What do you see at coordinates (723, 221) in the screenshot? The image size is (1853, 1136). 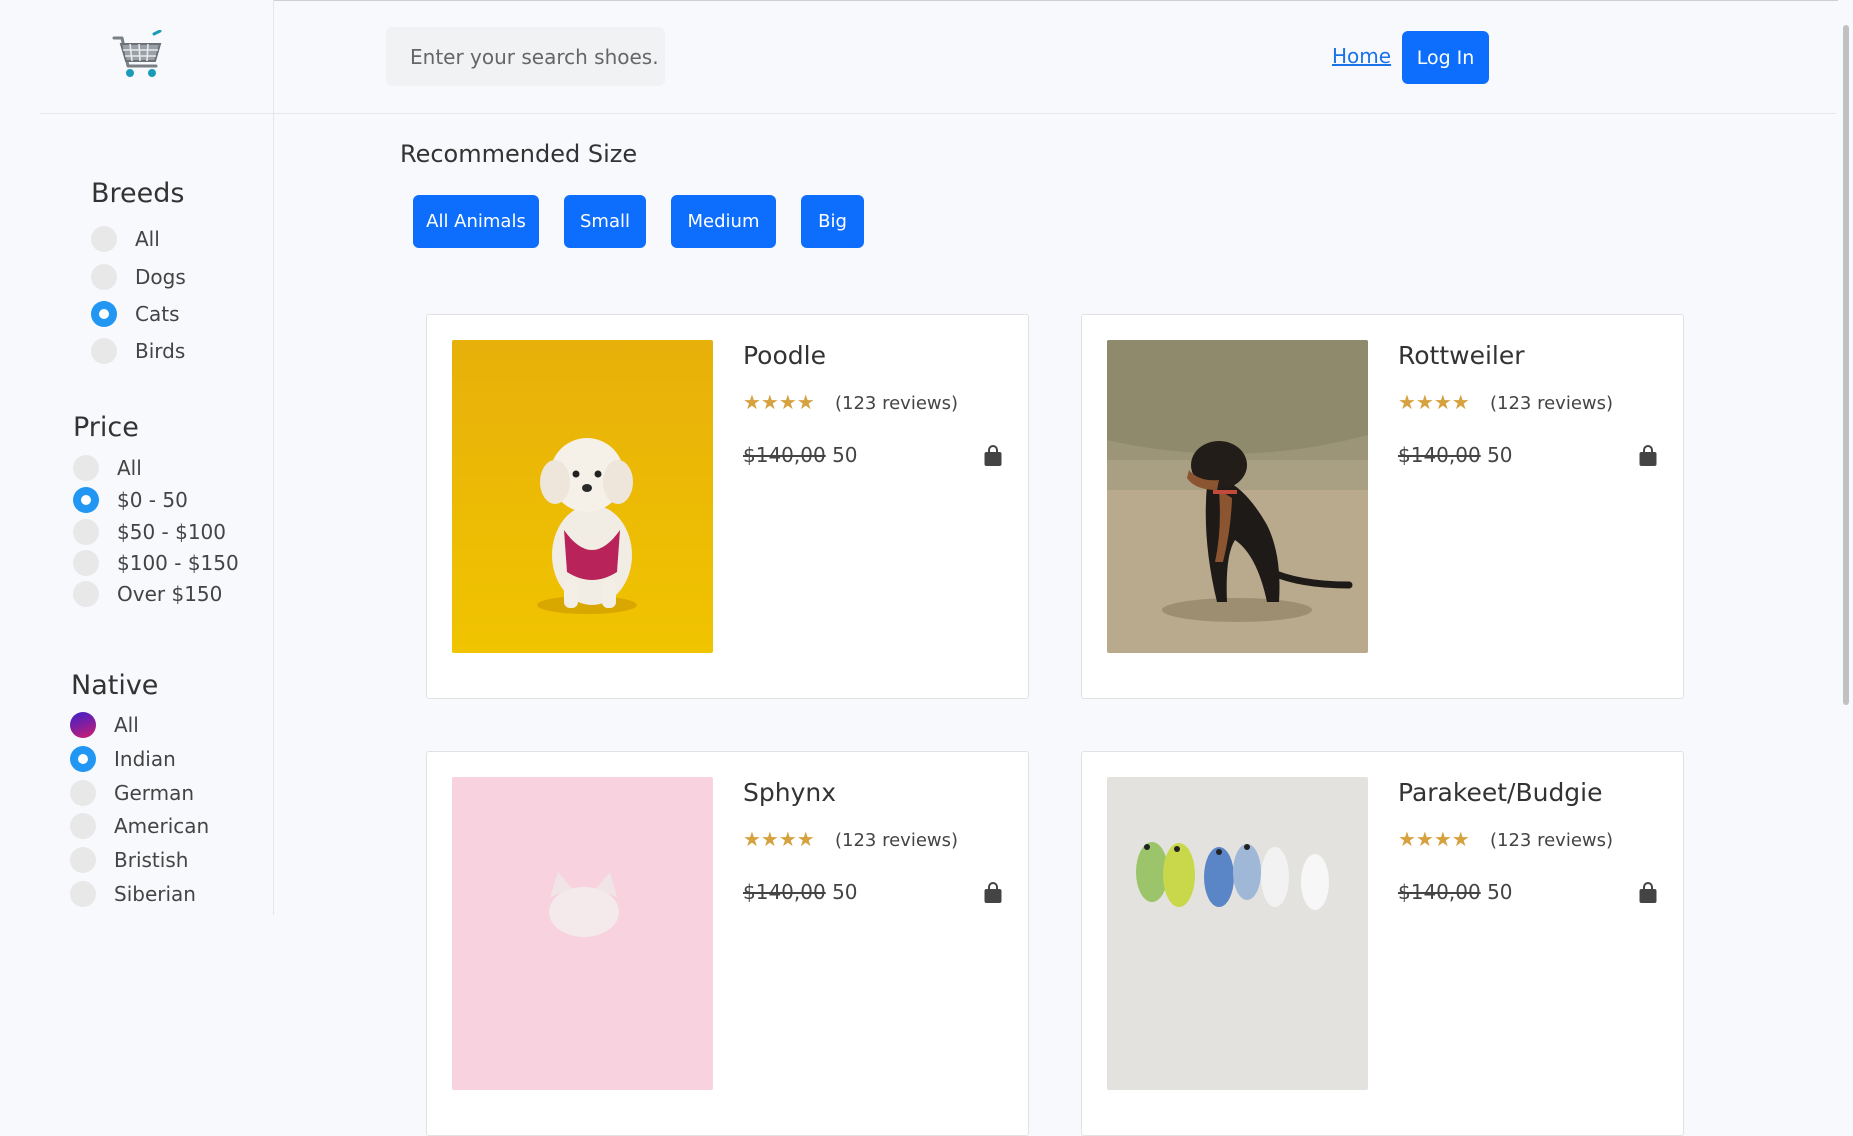 I see `size-button-medium: Medium` at bounding box center [723, 221].